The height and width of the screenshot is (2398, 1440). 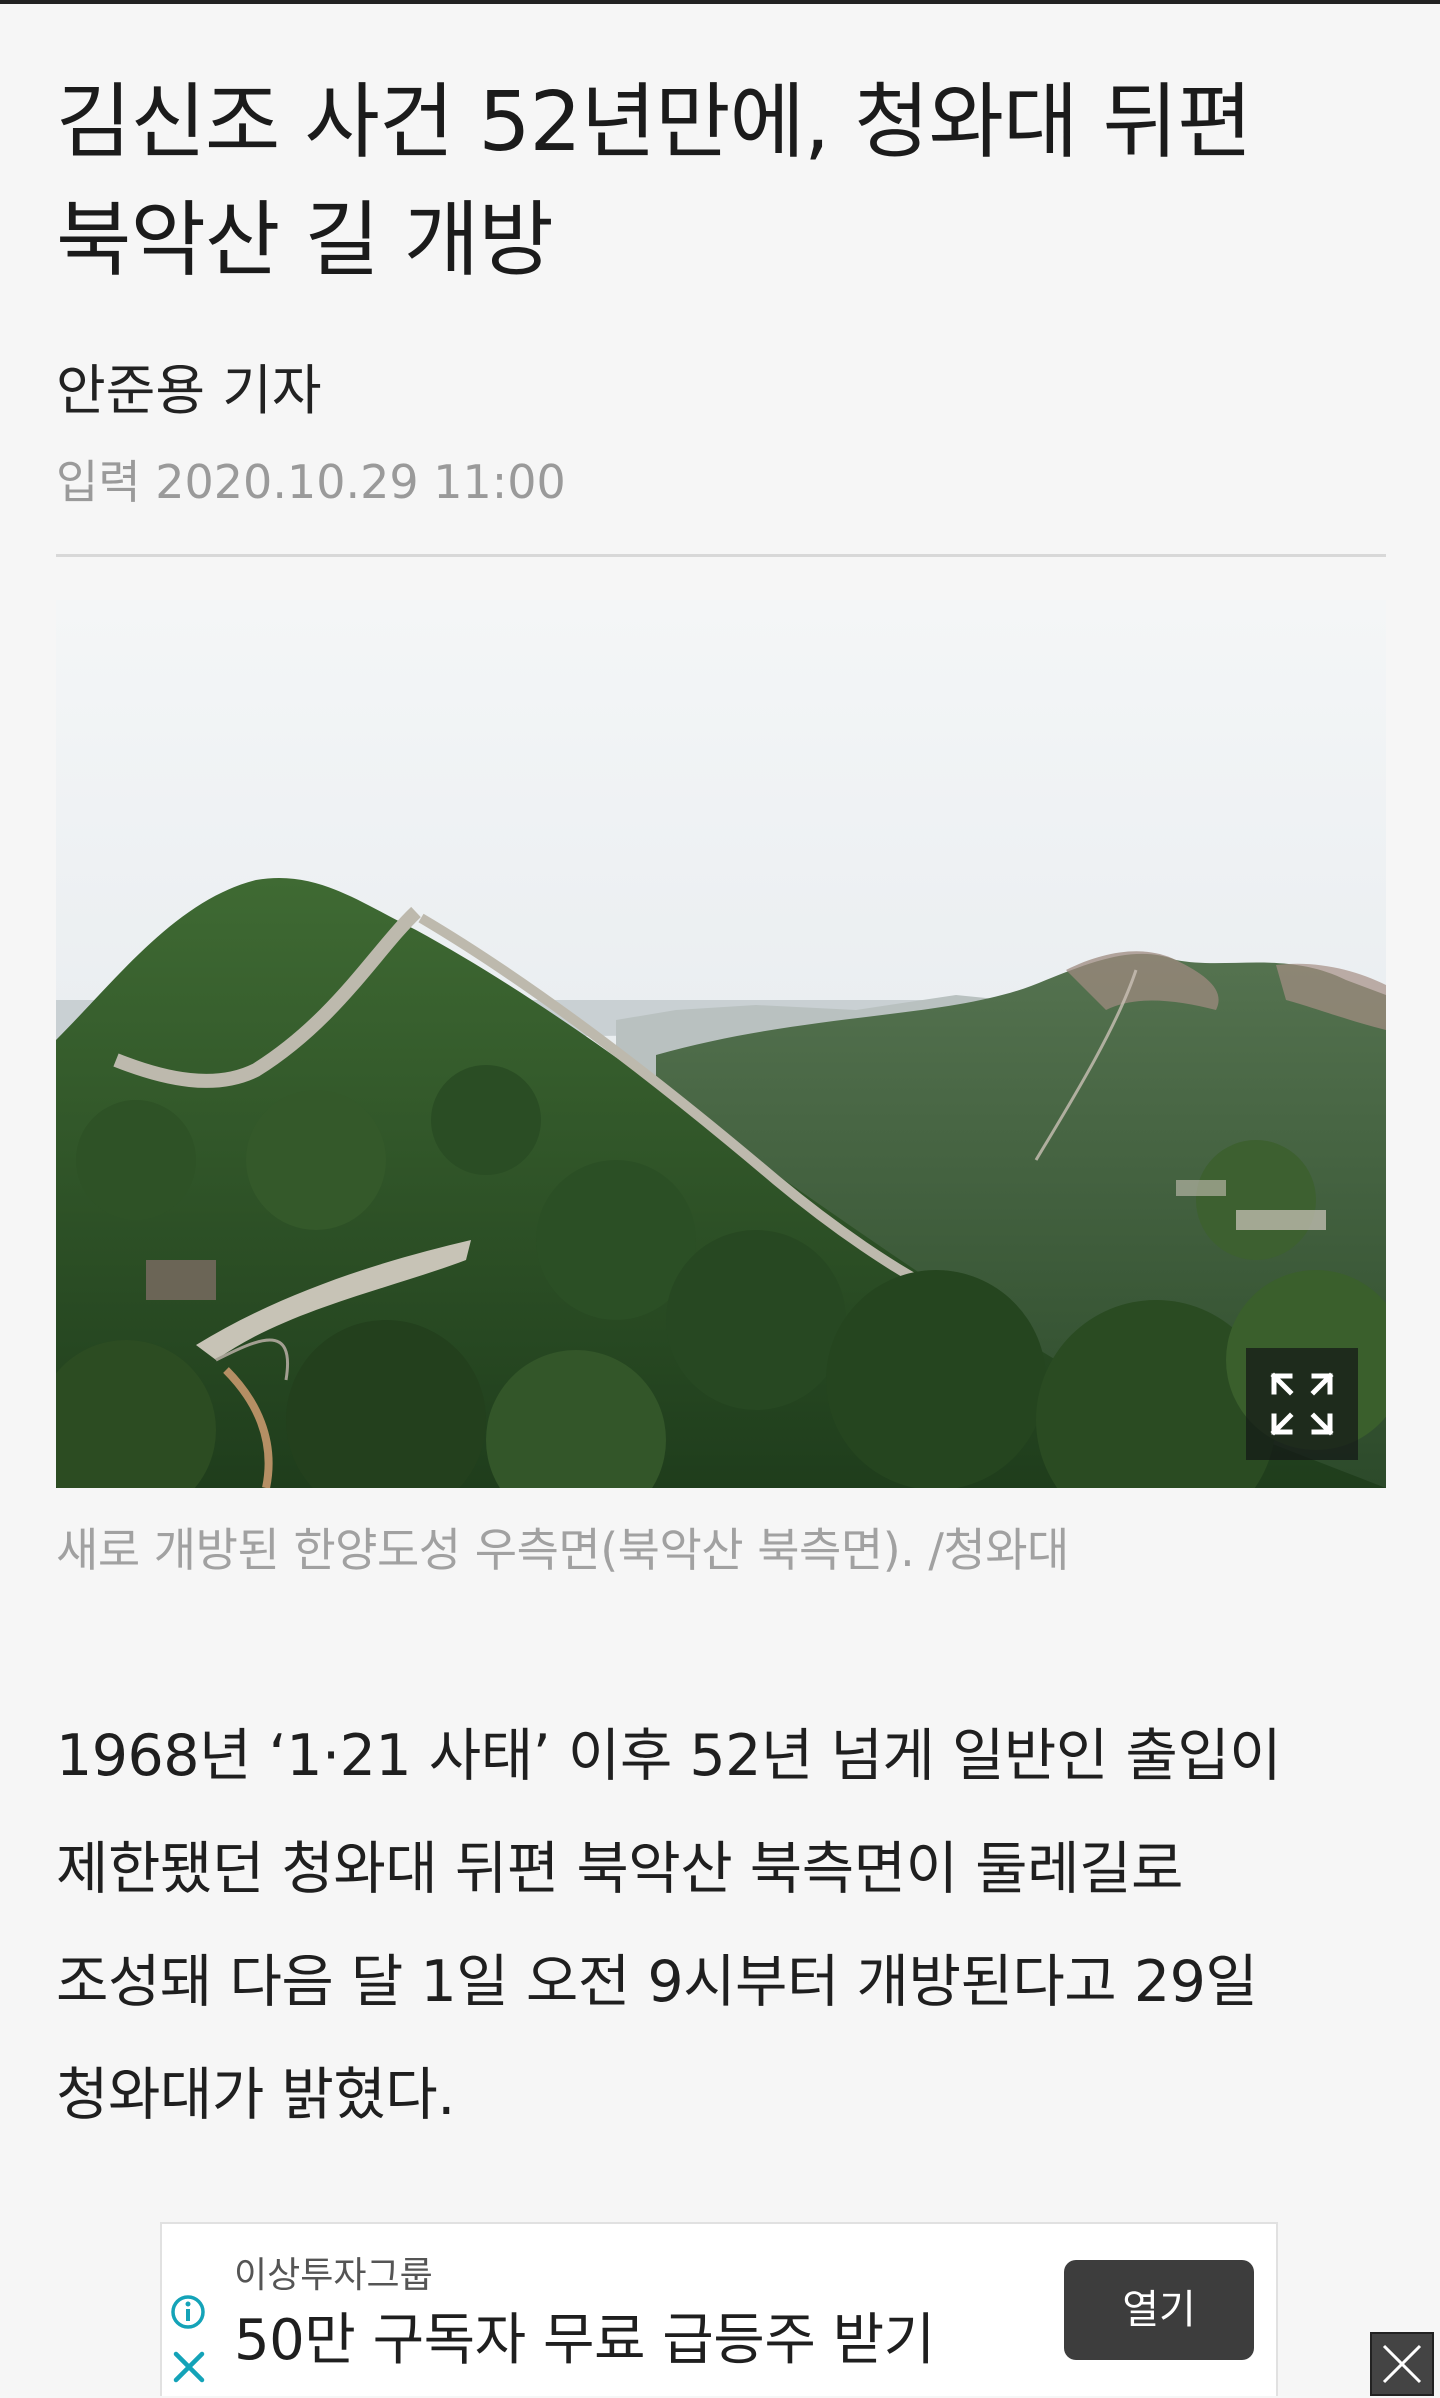 I want to click on ad-sponsor: 이상투자그룹, so click(x=333, y=2275).